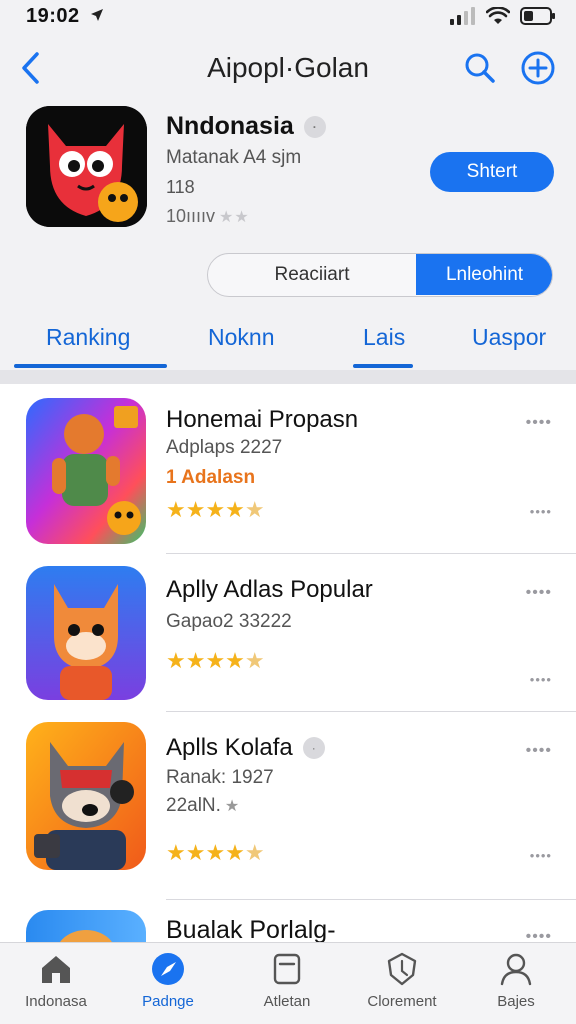 The height and width of the screenshot is (1024, 576). Describe the element at coordinates (287, 1001) in the screenshot. I see `tab-bar-label: Atletan` at that location.